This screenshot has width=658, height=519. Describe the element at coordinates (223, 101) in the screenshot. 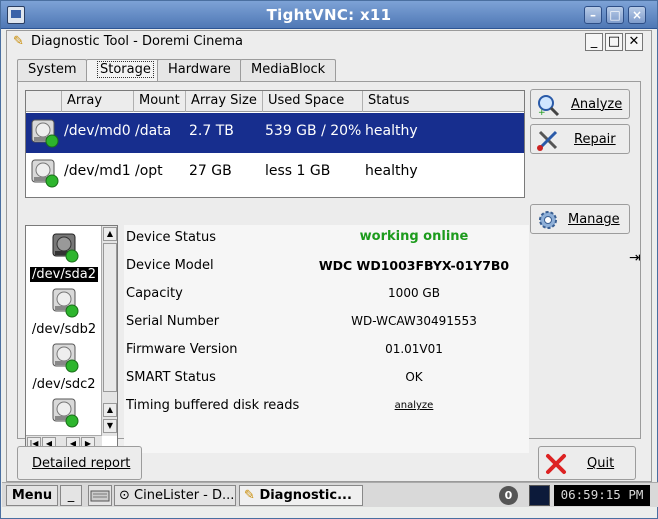

I see `column-header: Array Size` at that location.